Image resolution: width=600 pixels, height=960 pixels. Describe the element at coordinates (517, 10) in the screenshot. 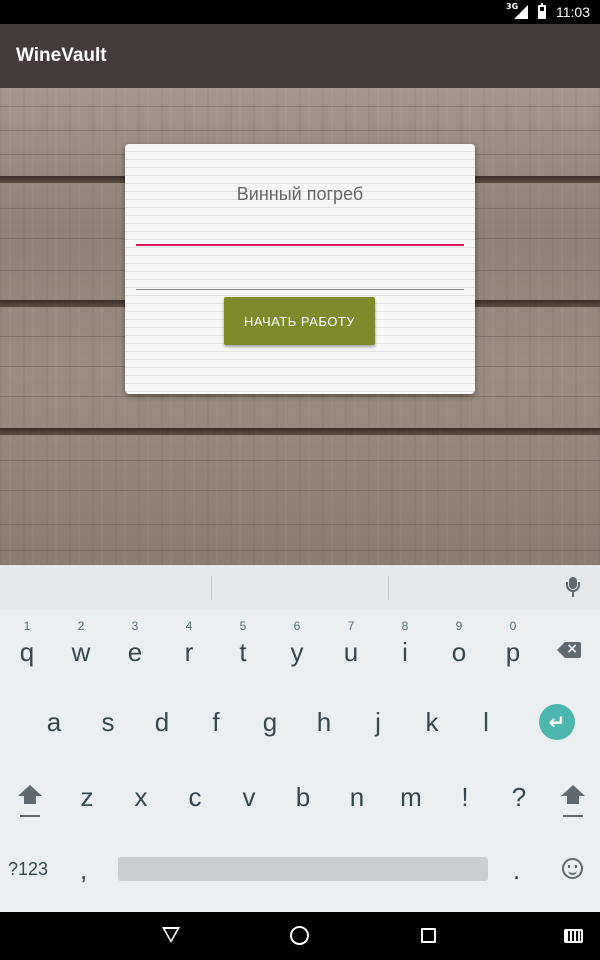

I see `signal-icon: 3G` at that location.